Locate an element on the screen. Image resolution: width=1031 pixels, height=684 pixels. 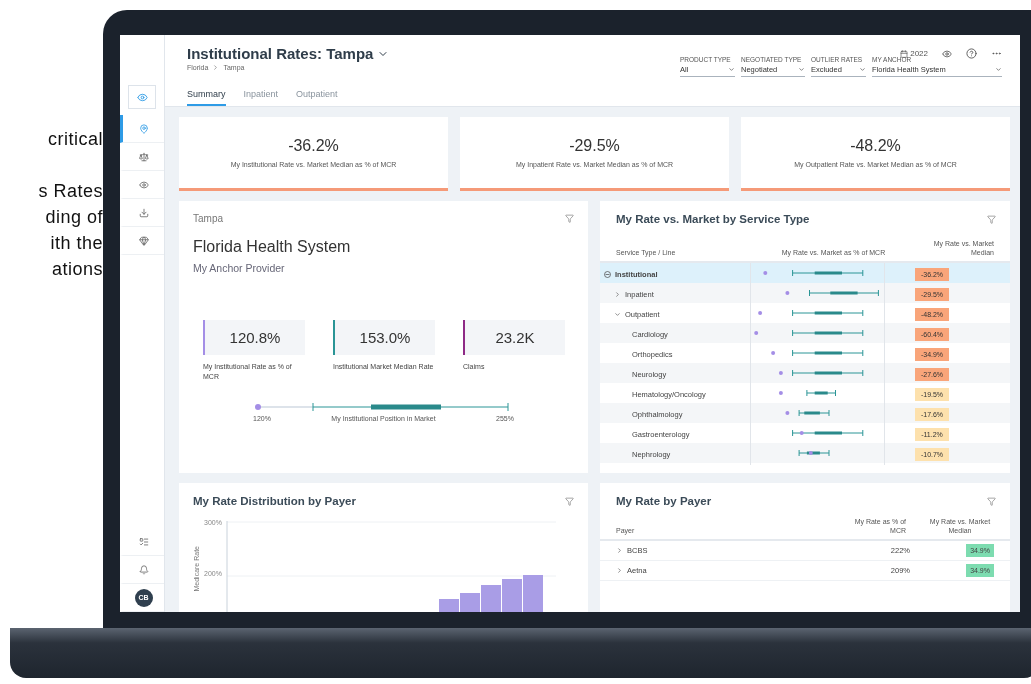
page-title: Institutional Rates: Tampa is located at coordinates (280, 53).